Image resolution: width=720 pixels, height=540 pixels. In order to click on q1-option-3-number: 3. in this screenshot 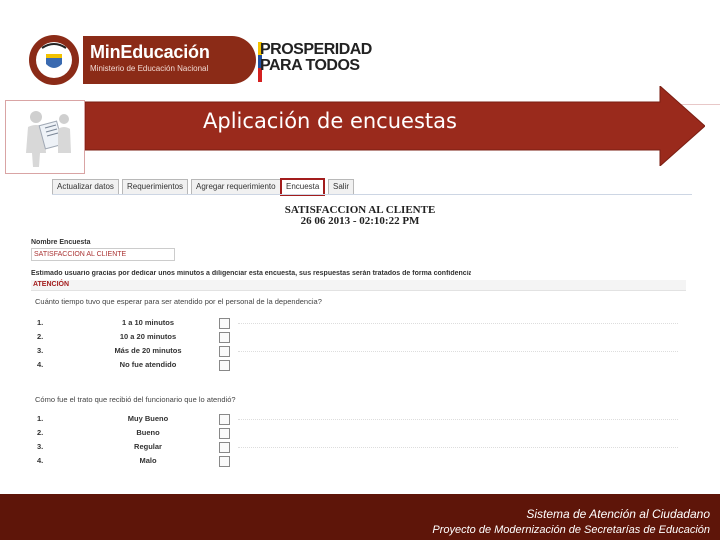, I will do `click(40, 350)`.